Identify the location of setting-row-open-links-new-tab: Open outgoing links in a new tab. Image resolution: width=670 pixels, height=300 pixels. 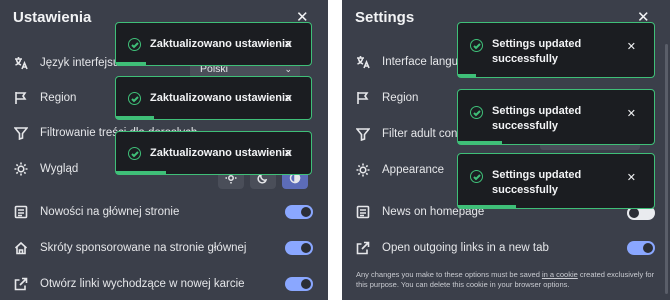
(452, 248).